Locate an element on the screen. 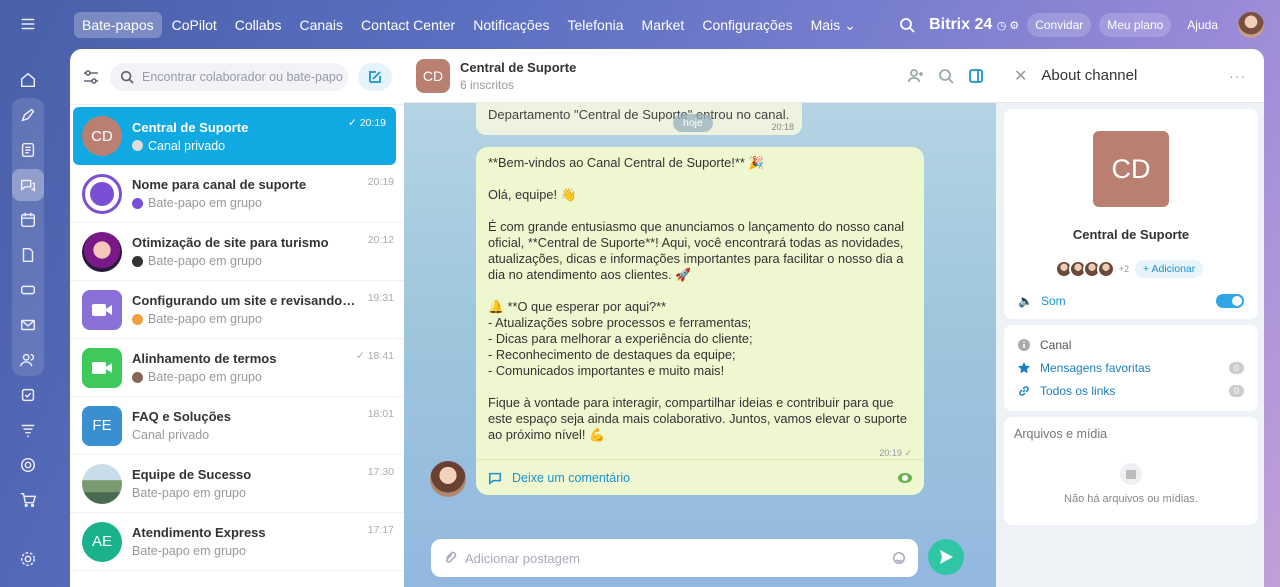 This screenshot has height=587, width=1280. sender-avatar is located at coordinates (448, 479).